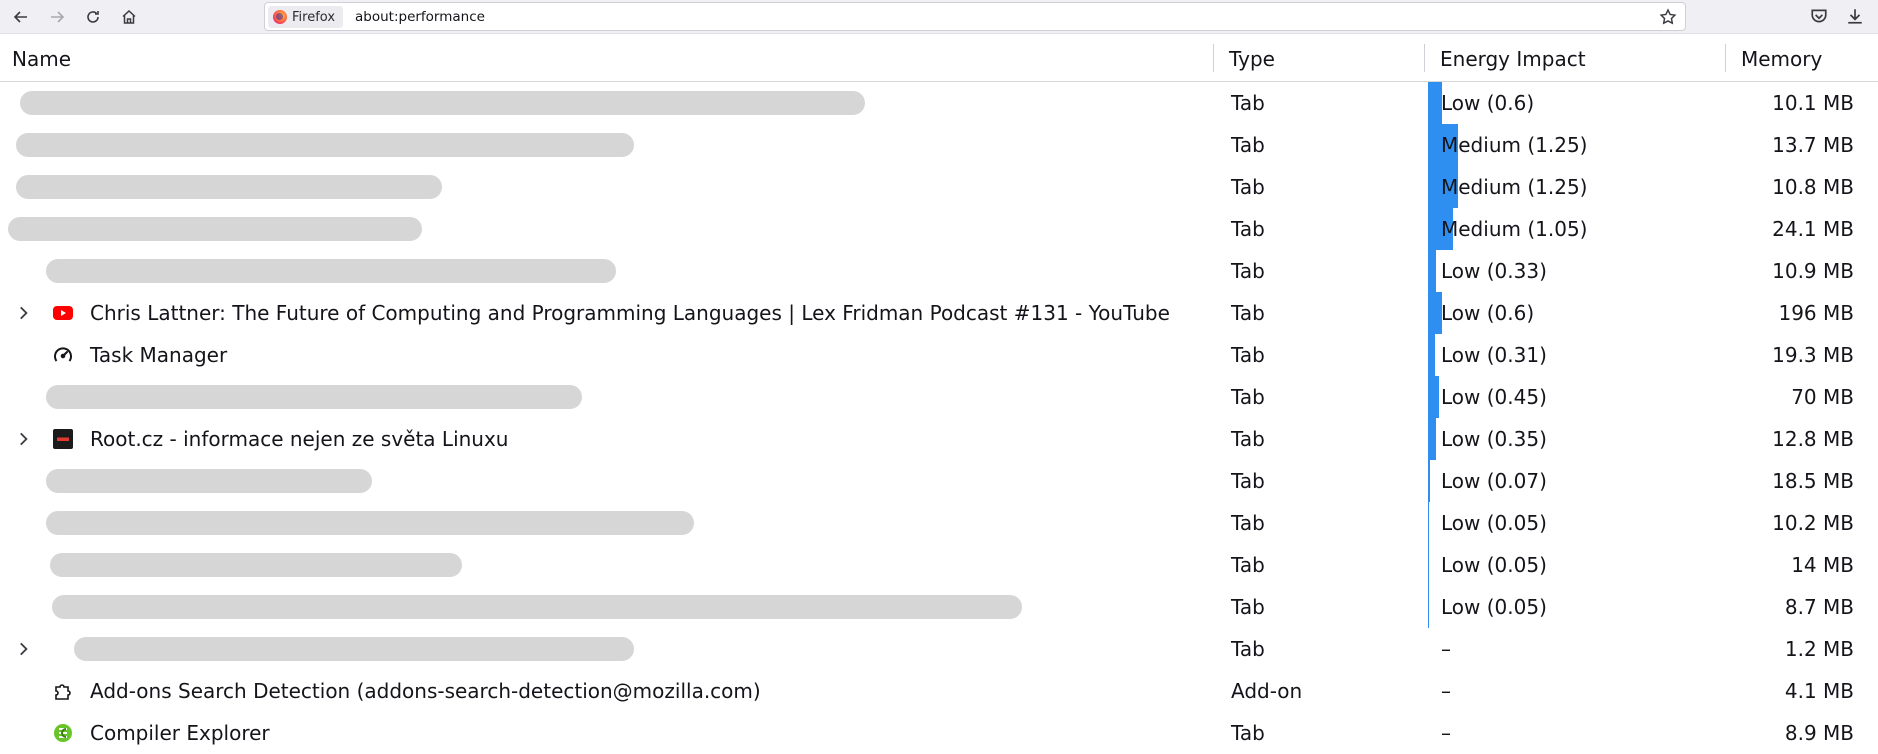 Image resolution: width=1878 pixels, height=754 pixels. Describe the element at coordinates (939, 397) in the screenshot. I see `table-row: Tab Low (0.45) 70 MB` at that location.